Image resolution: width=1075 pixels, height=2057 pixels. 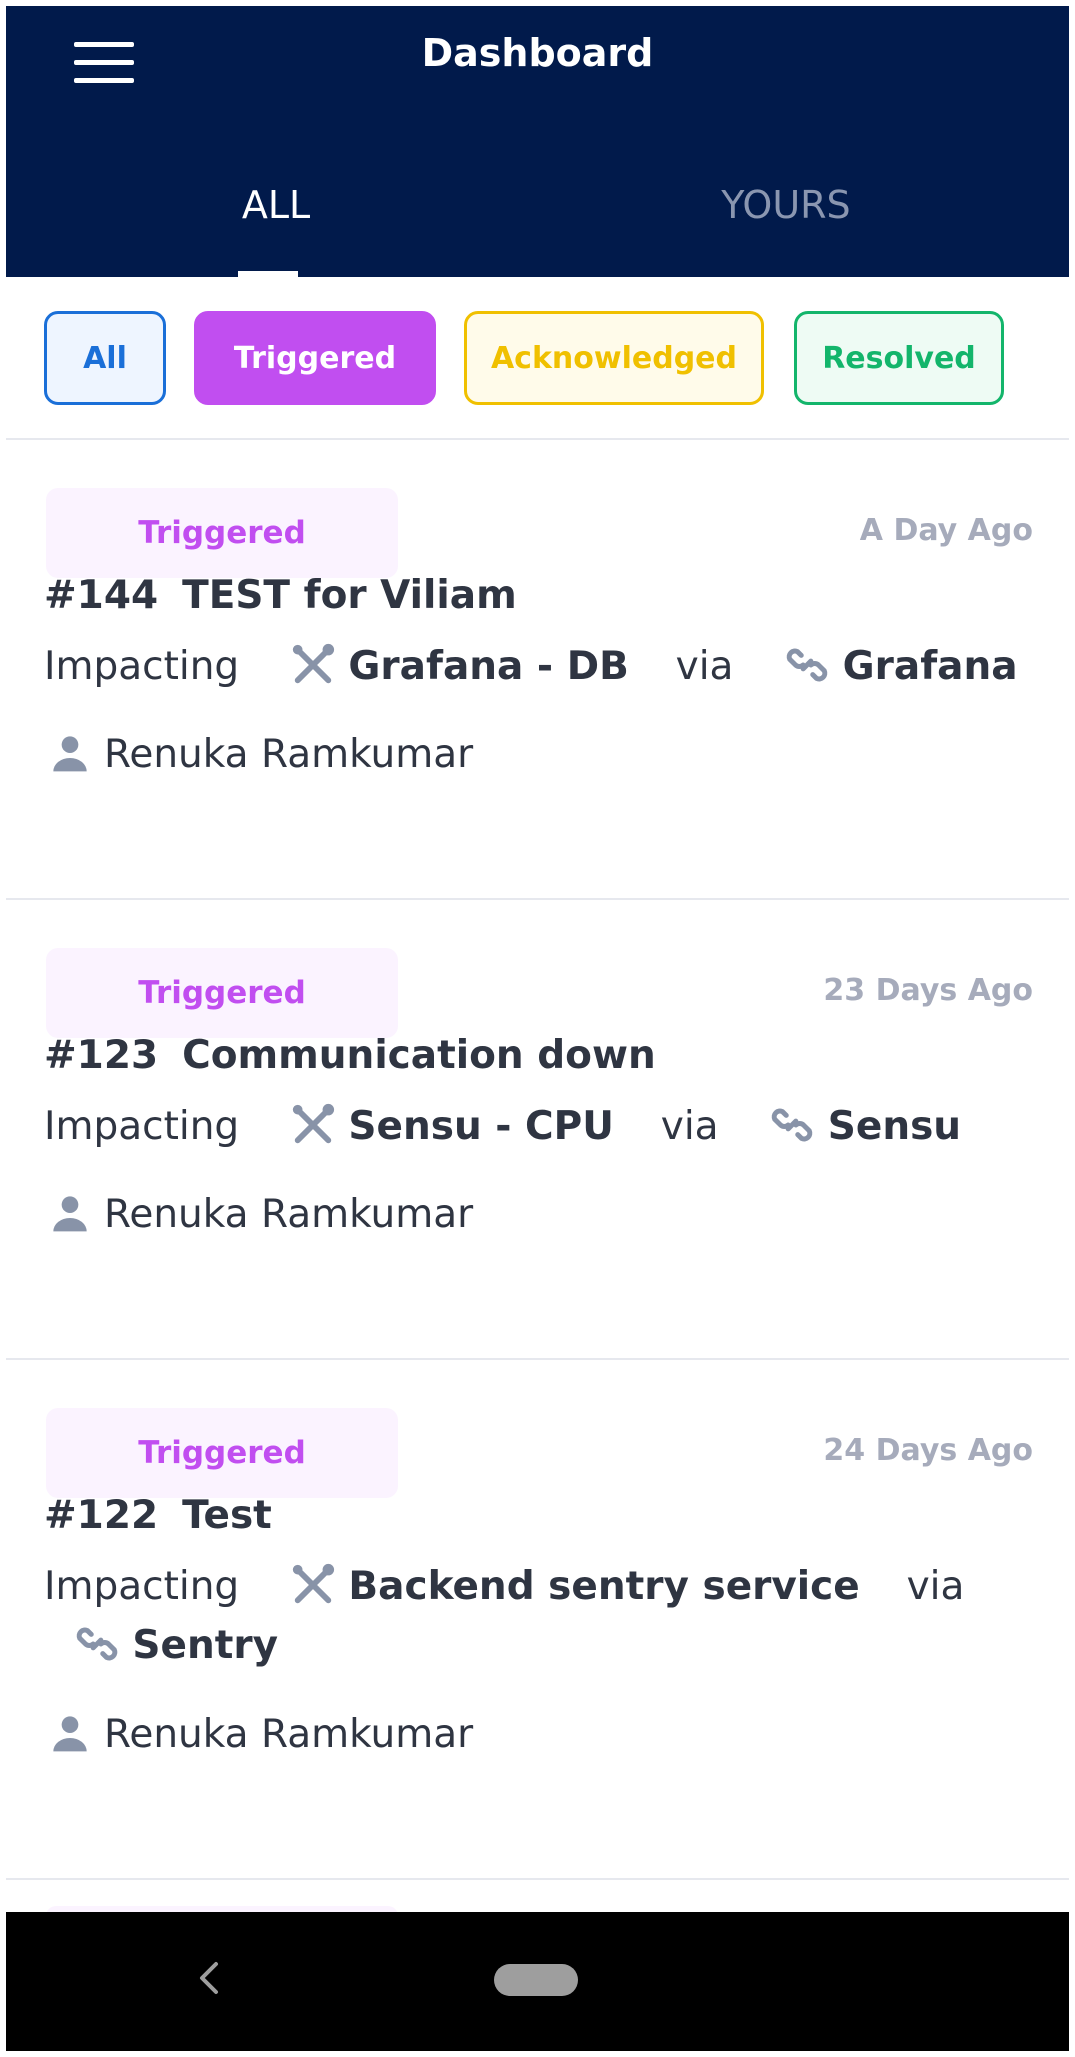 What do you see at coordinates (614, 358) in the screenshot?
I see `filter-acknowledged-chip: Acknowledged` at bounding box center [614, 358].